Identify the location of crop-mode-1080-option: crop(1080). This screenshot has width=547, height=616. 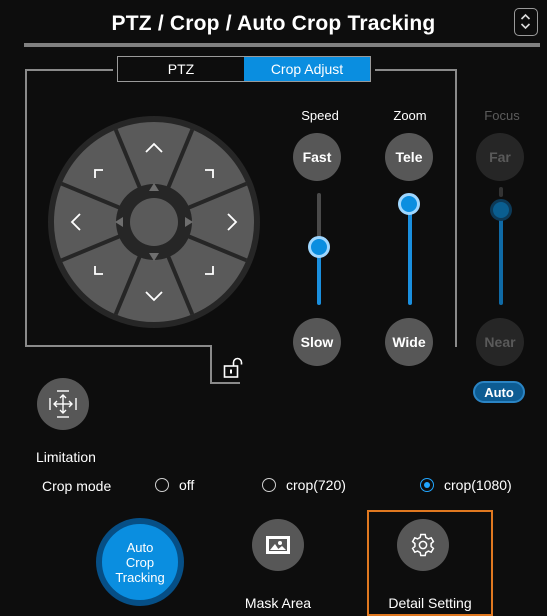
(466, 485).